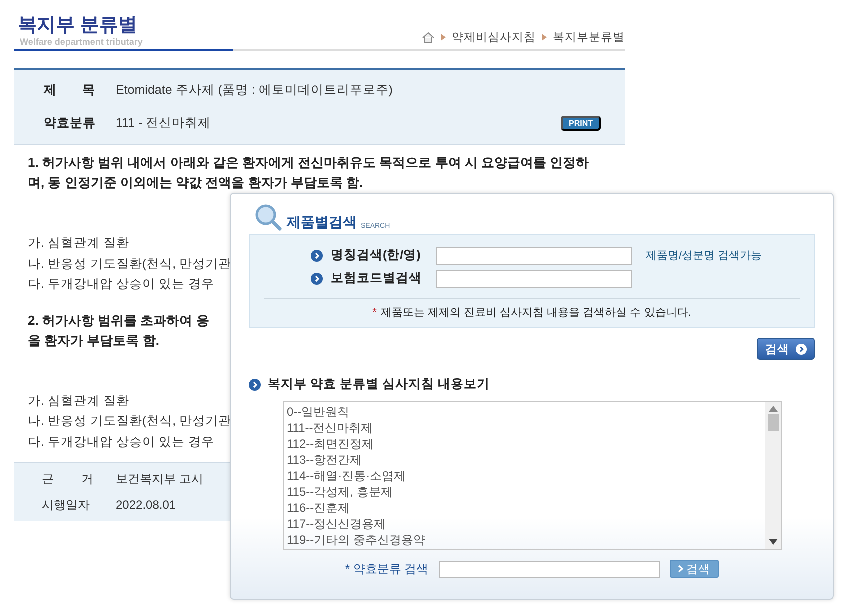 This screenshot has width=842, height=607. What do you see at coordinates (67, 479) in the screenshot?
I see `field-label: 근 거` at bounding box center [67, 479].